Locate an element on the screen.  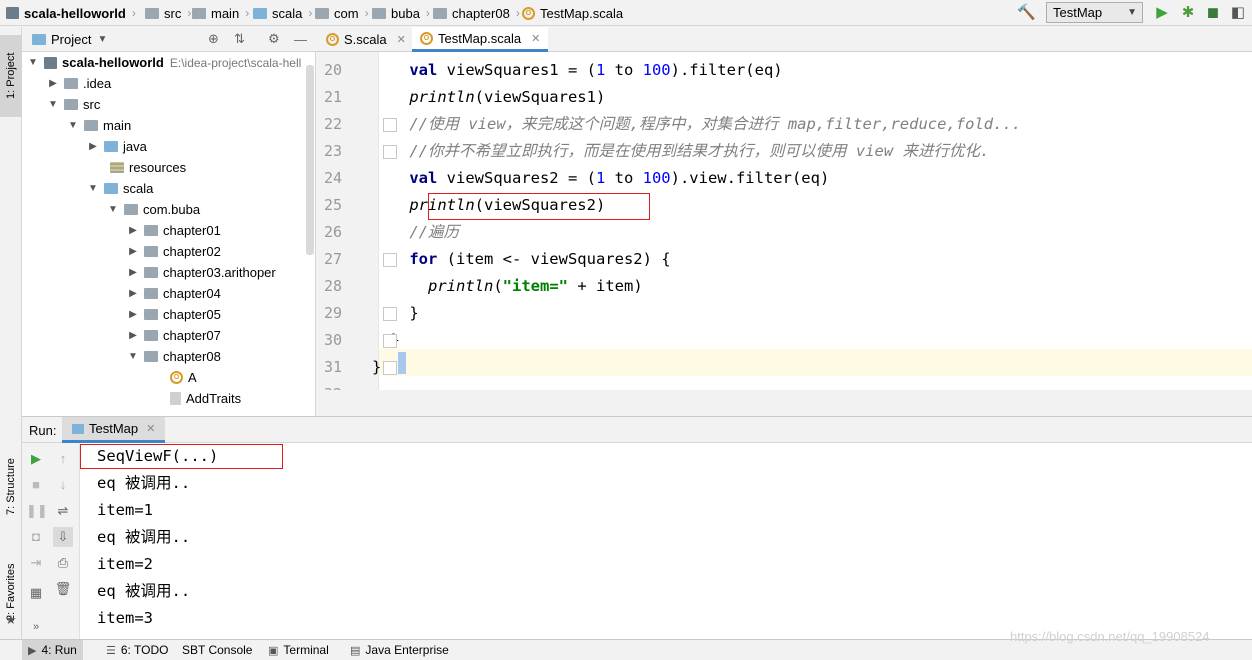
package-icon is located at coordinates (151, 314).